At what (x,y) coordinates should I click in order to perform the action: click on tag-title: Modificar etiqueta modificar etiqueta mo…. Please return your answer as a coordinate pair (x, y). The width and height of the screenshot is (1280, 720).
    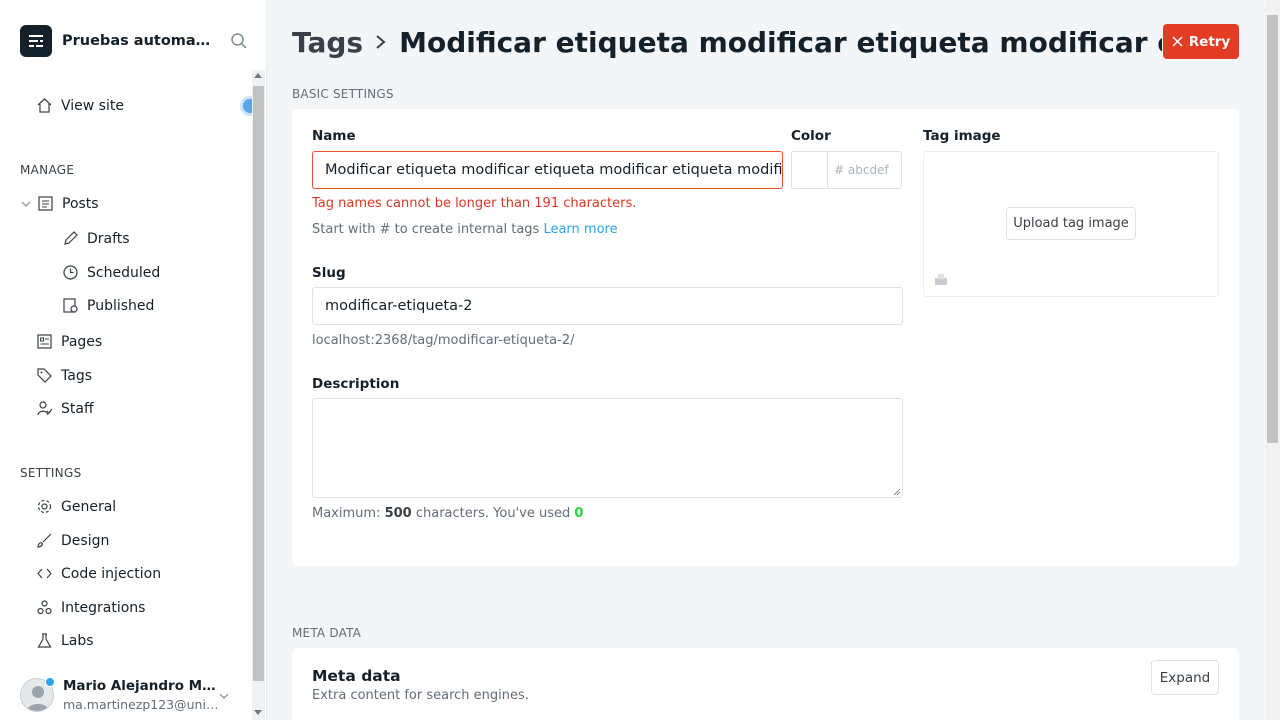
    Looking at the image, I should click on (780, 42).